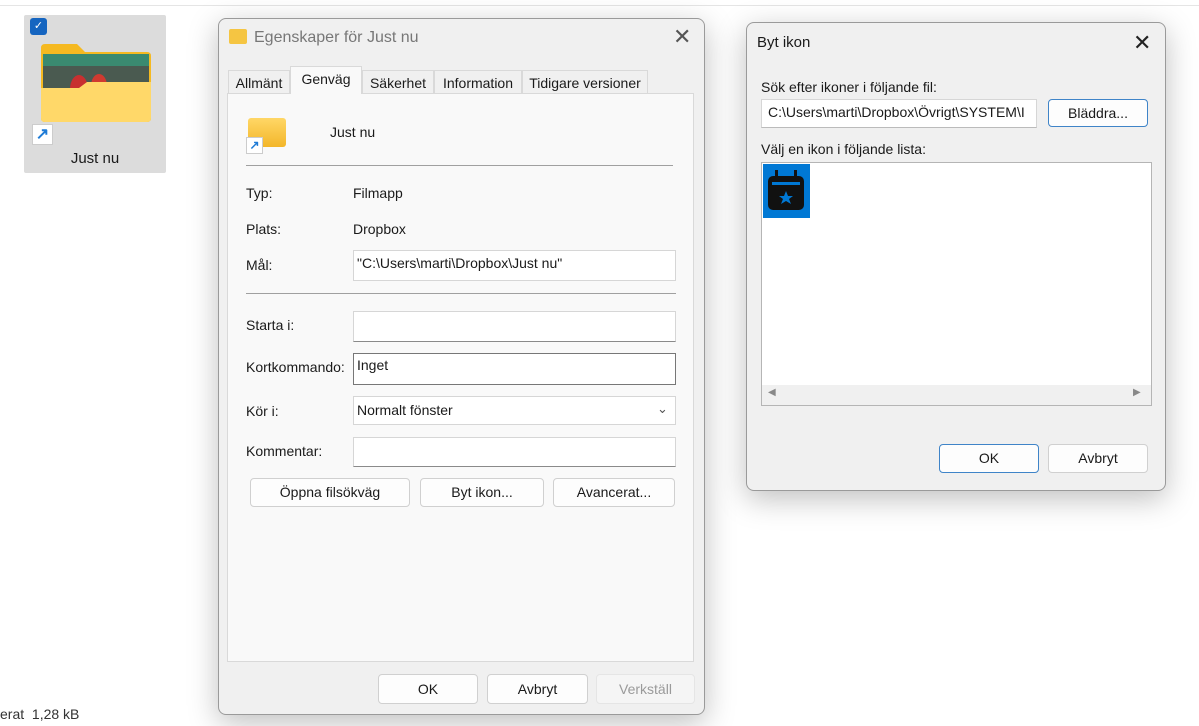 This screenshot has width=1199, height=726. Describe the element at coordinates (478, 82) in the screenshot. I see `tab-information: Information` at that location.